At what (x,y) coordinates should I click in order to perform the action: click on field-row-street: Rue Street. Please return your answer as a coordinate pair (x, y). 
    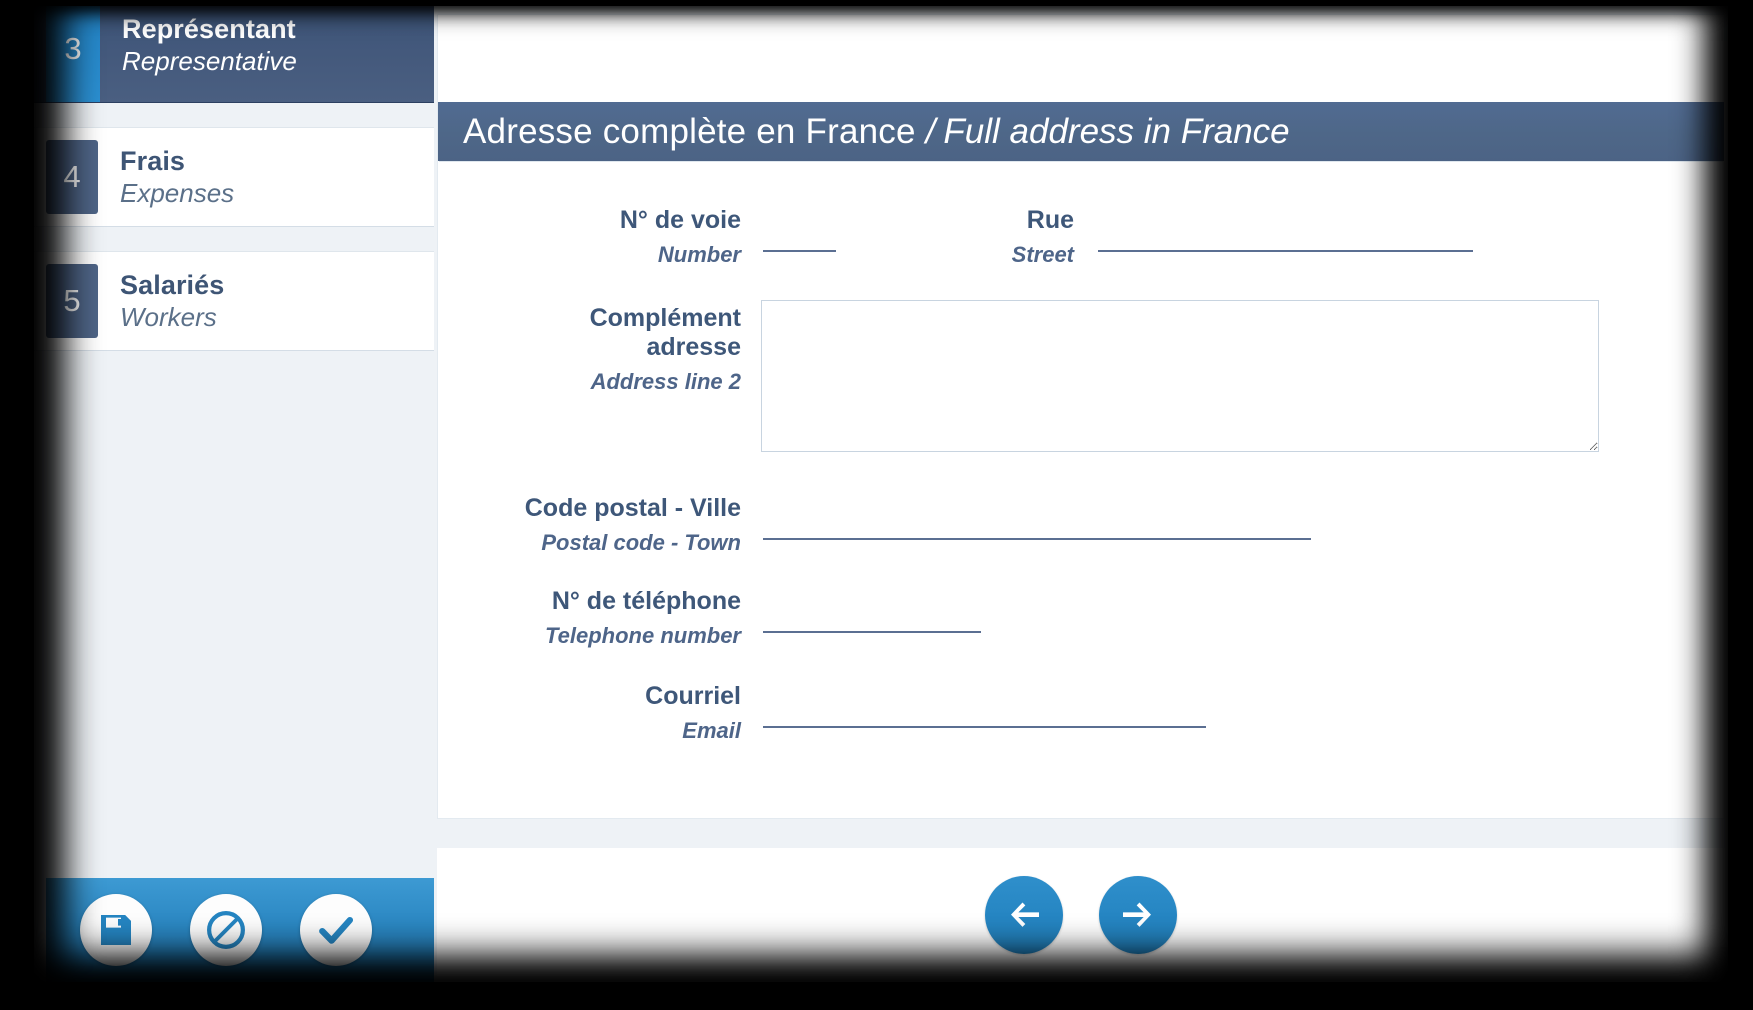
    Looking at the image, I should click on (1186, 236).